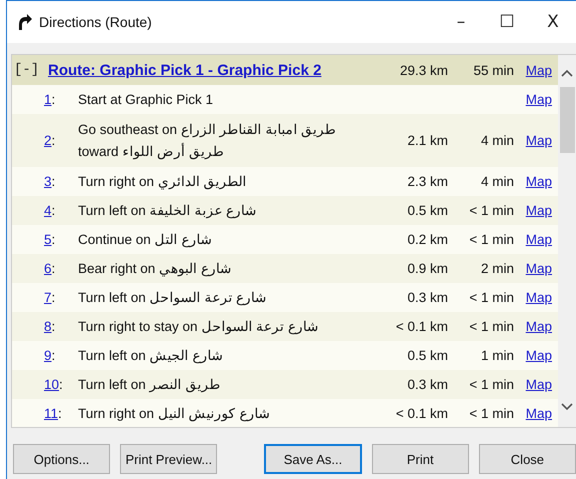 This screenshot has width=576, height=479. Describe the element at coordinates (48, 355) in the screenshot. I see `step-number-link: 9` at that location.